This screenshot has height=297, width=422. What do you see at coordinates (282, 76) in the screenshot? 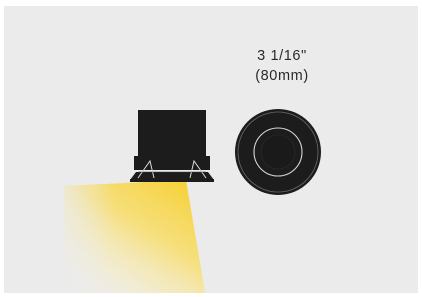
I see `dimension-metric: (80mm)` at bounding box center [282, 76].